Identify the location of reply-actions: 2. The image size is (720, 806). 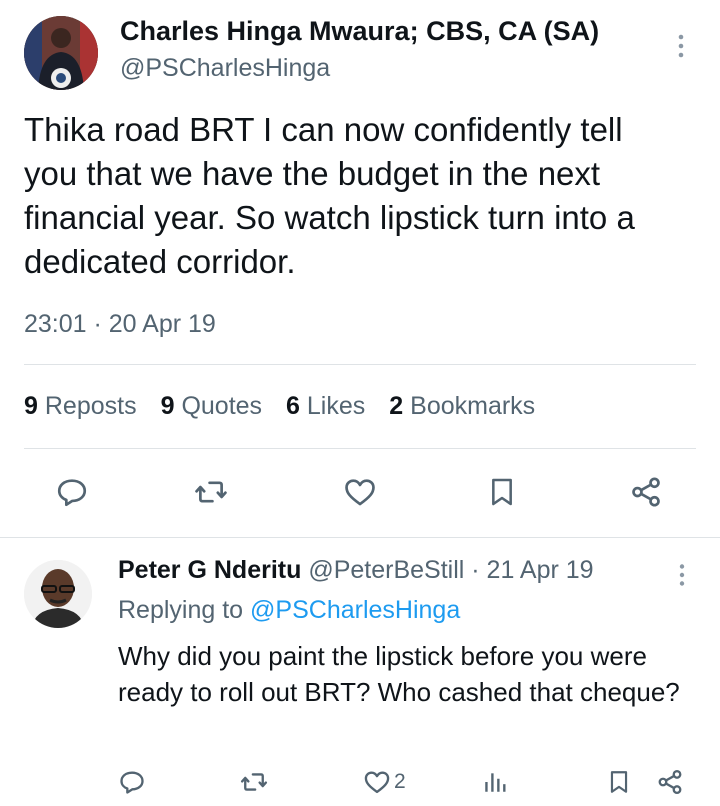
(360, 784).